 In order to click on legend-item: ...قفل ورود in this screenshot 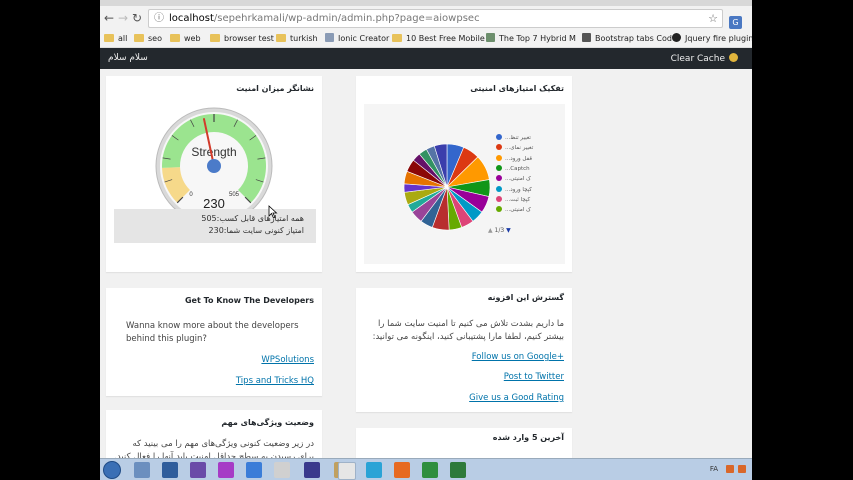, I will do `click(514, 158)`.